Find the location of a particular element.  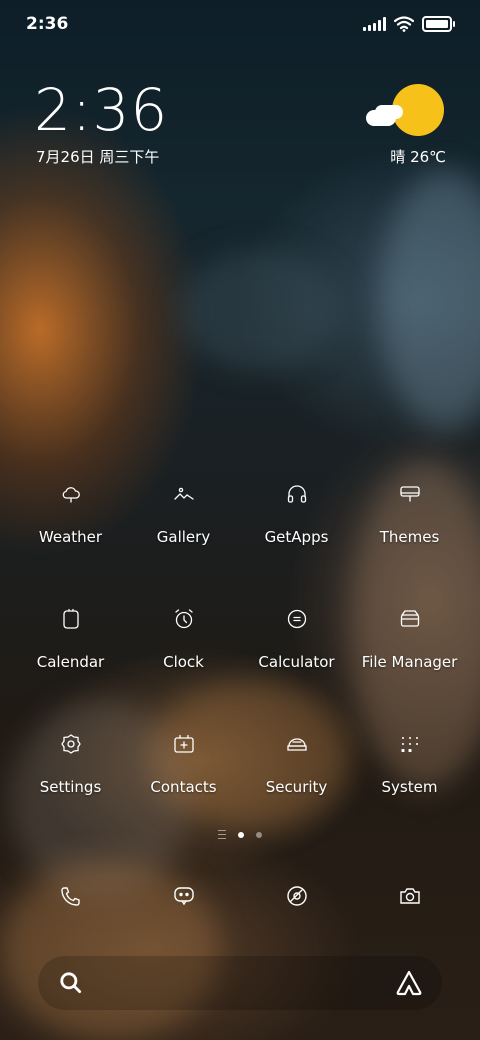

phone-icon is located at coordinates (70, 896).